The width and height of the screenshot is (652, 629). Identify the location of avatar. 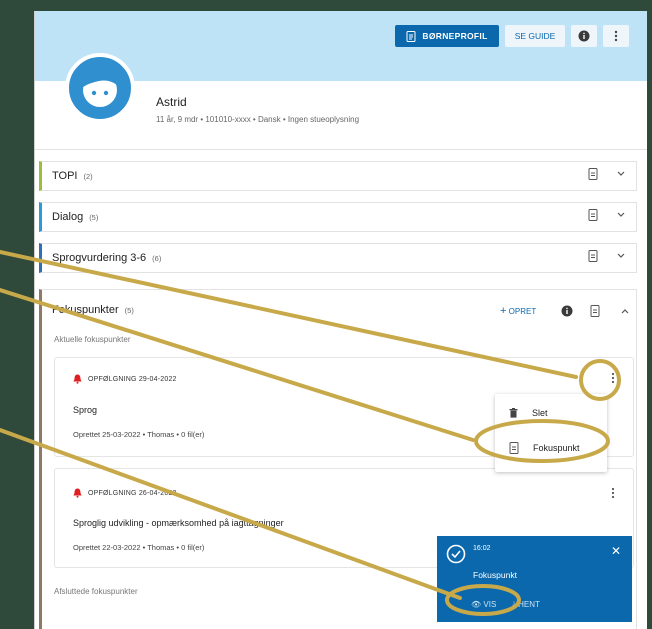
(100, 88).